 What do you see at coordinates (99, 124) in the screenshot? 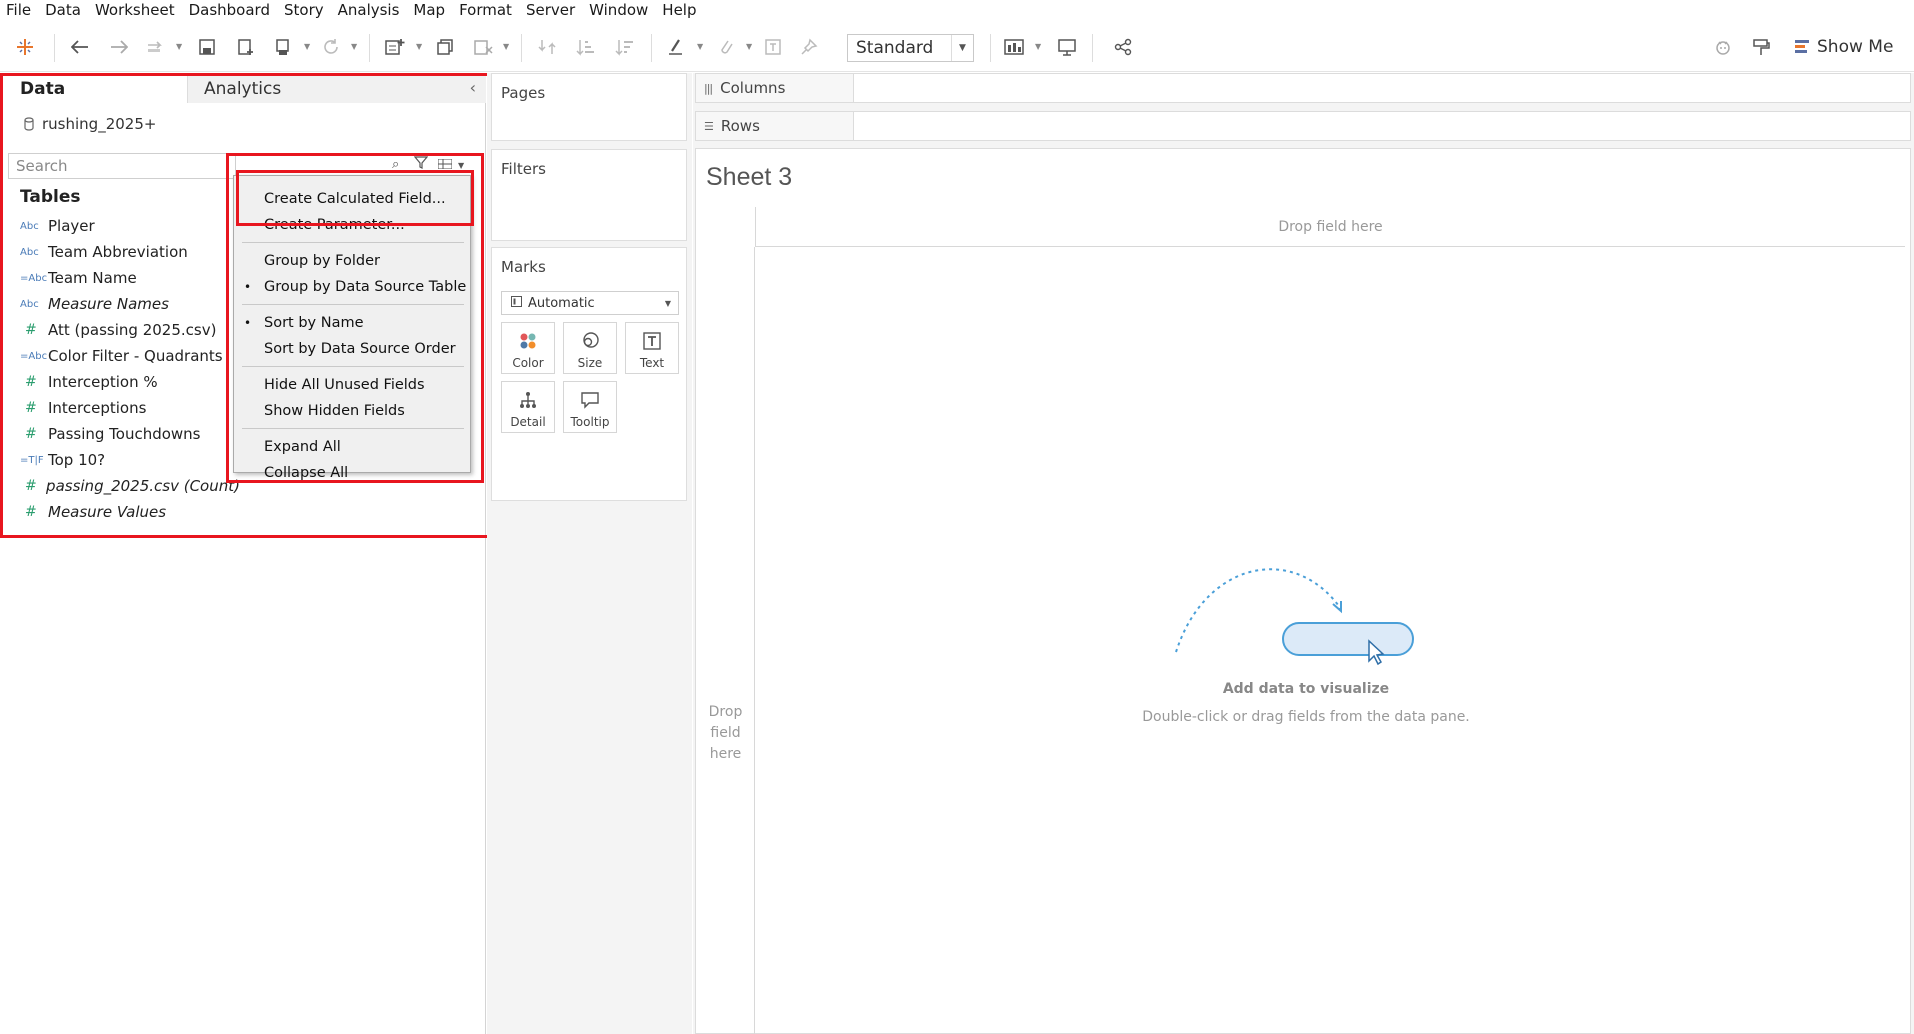
I see `data-source-name: rushing_2025+` at bounding box center [99, 124].